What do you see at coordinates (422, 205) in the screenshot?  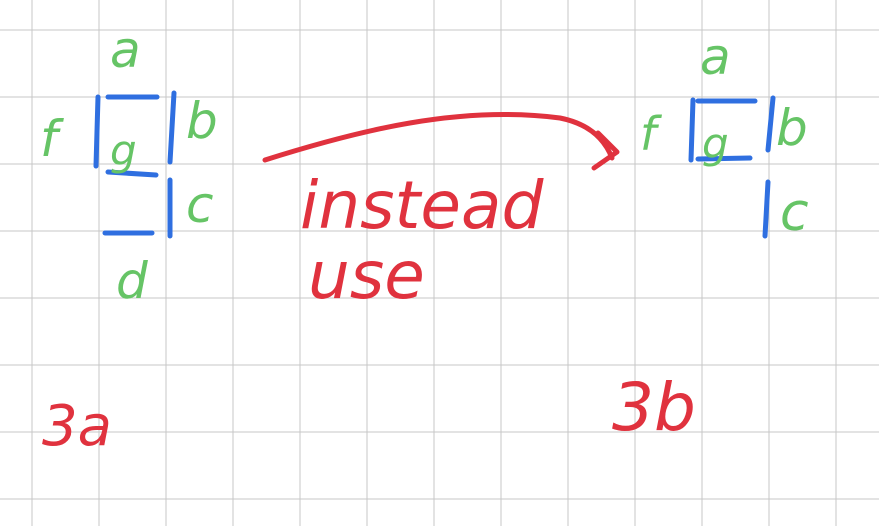 I see `annotation-instead: instead` at bounding box center [422, 205].